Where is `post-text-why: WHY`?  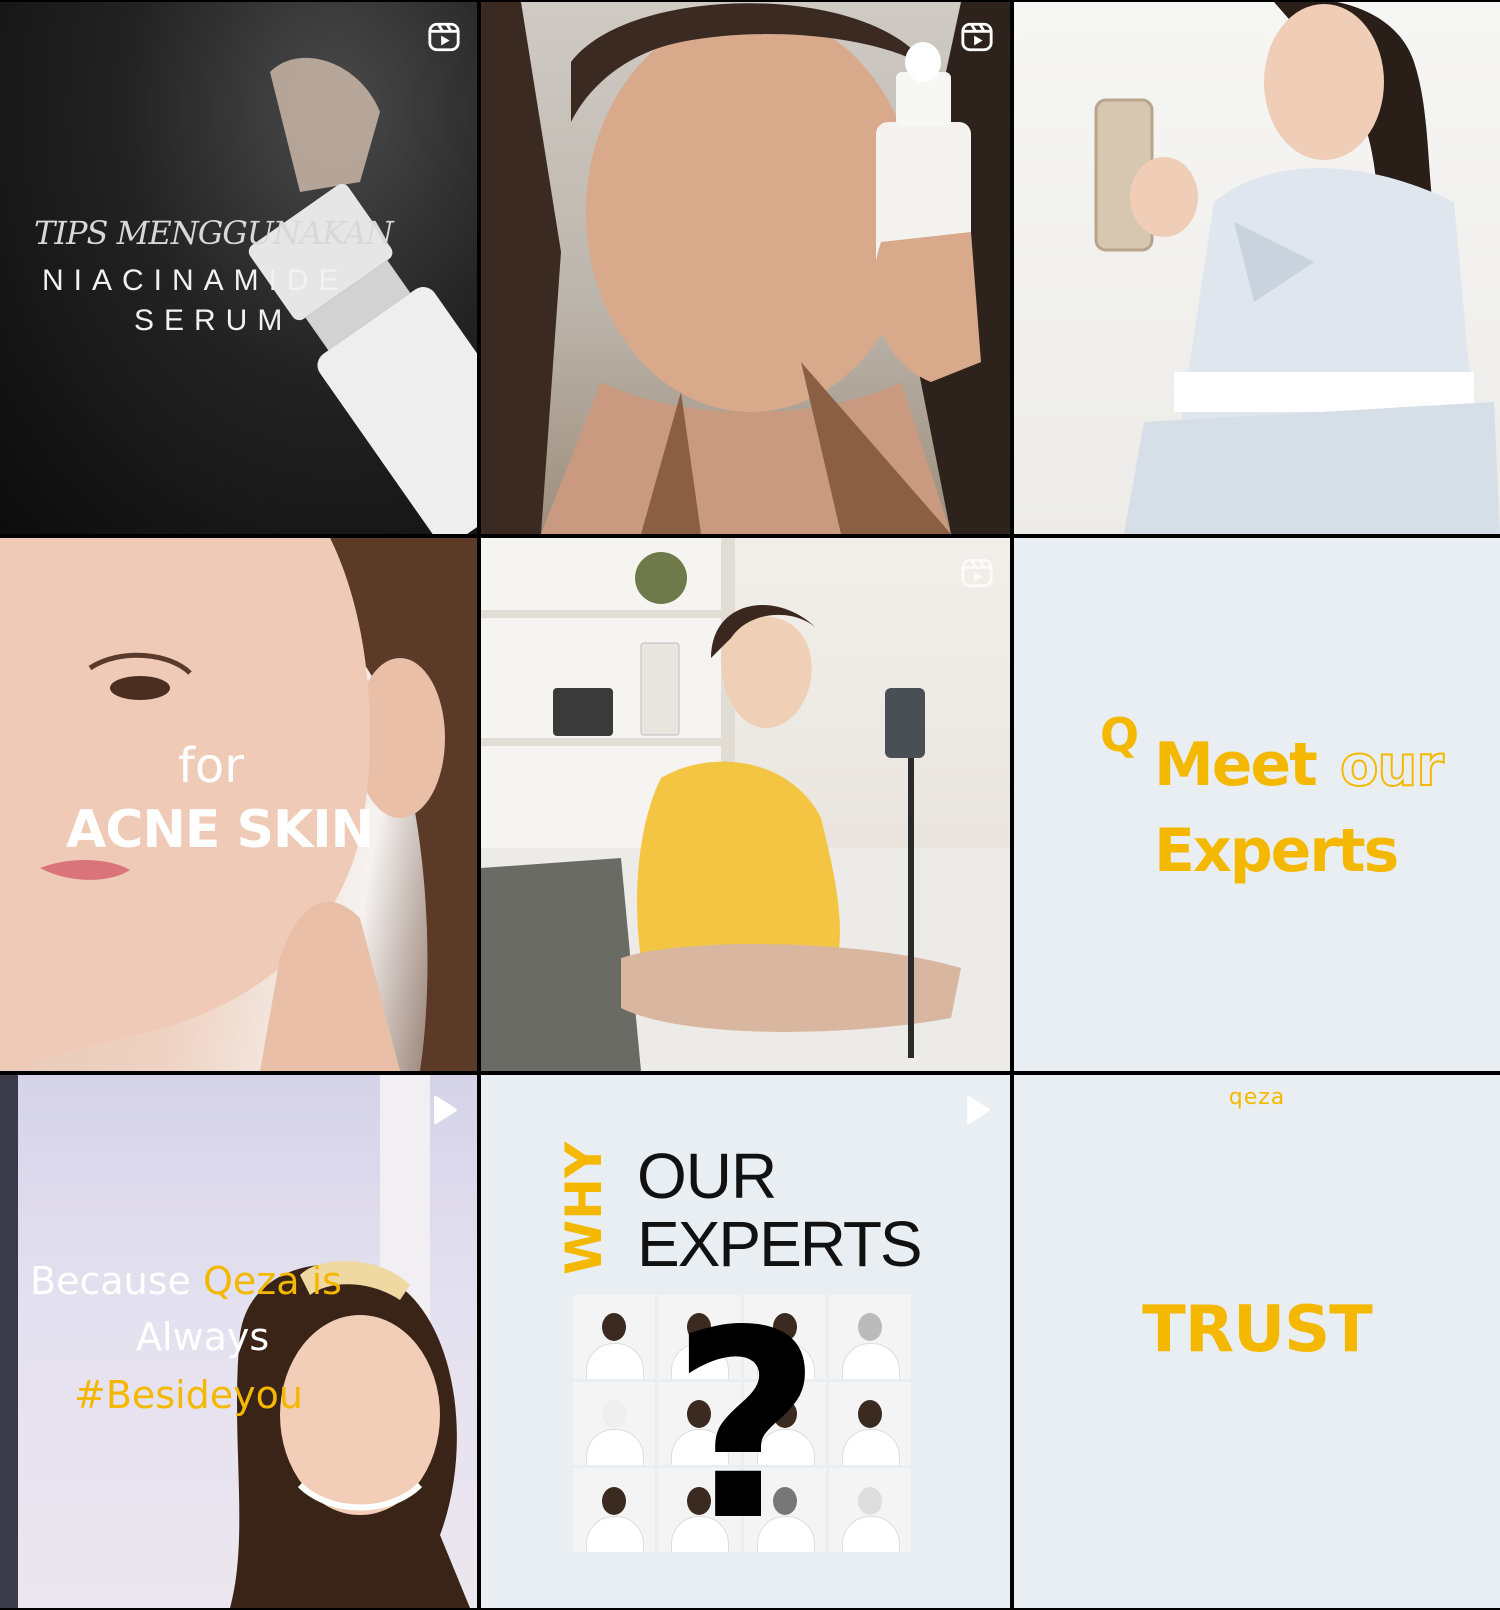
post-text-why: WHY is located at coordinates (584, 1208).